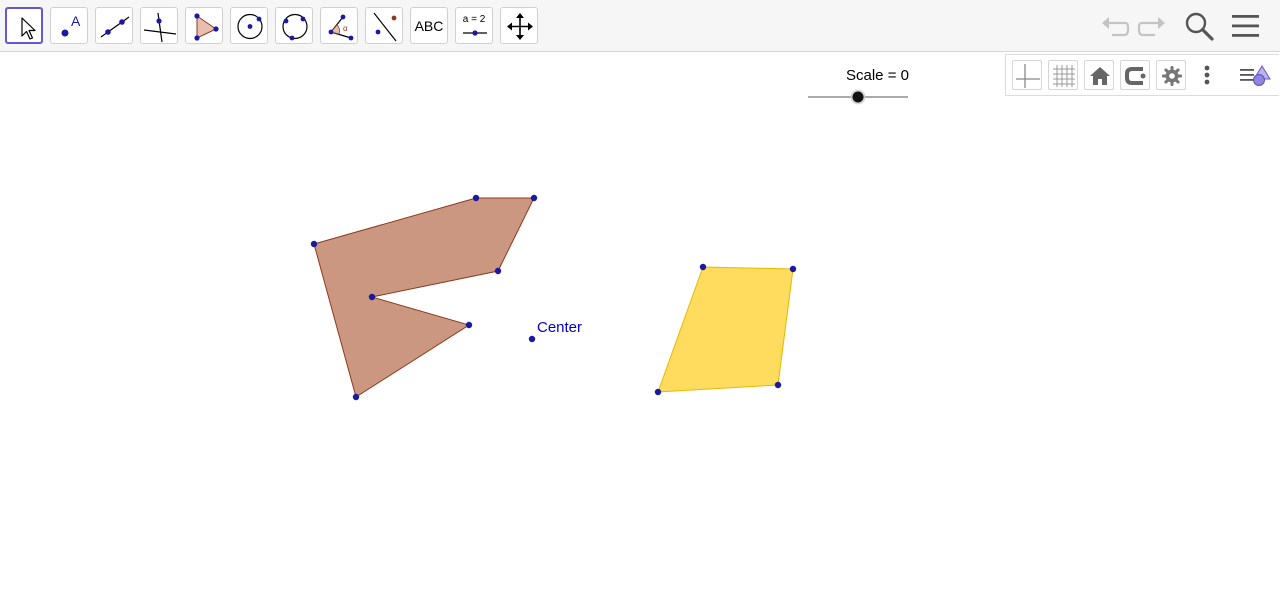 Image resolution: width=1280 pixels, height=590 pixels. What do you see at coordinates (76, 21) in the screenshot?
I see `point-icon-letter: A` at bounding box center [76, 21].